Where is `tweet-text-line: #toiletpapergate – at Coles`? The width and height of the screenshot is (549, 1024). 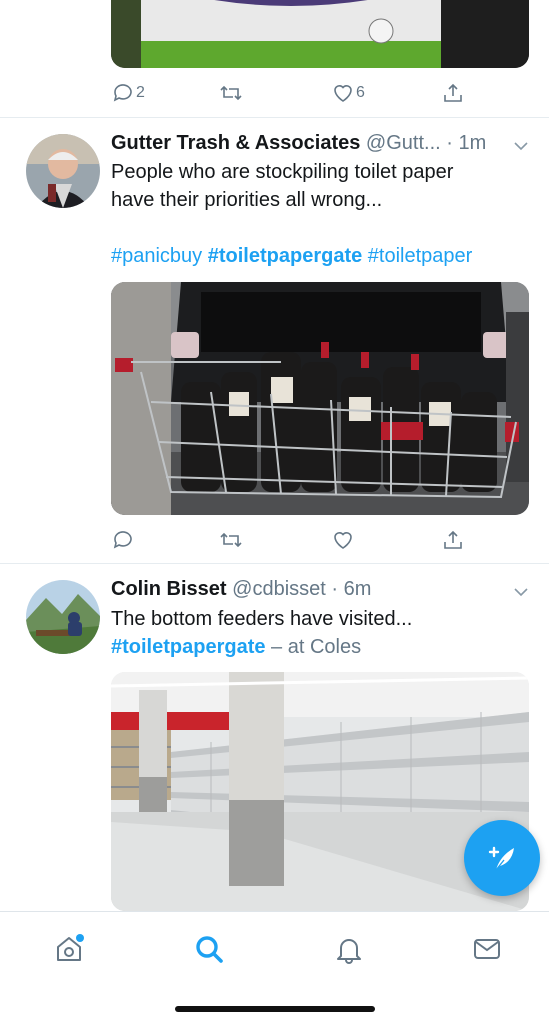 tweet-text-line: #toiletpapergate – at Coles is located at coordinates (320, 647).